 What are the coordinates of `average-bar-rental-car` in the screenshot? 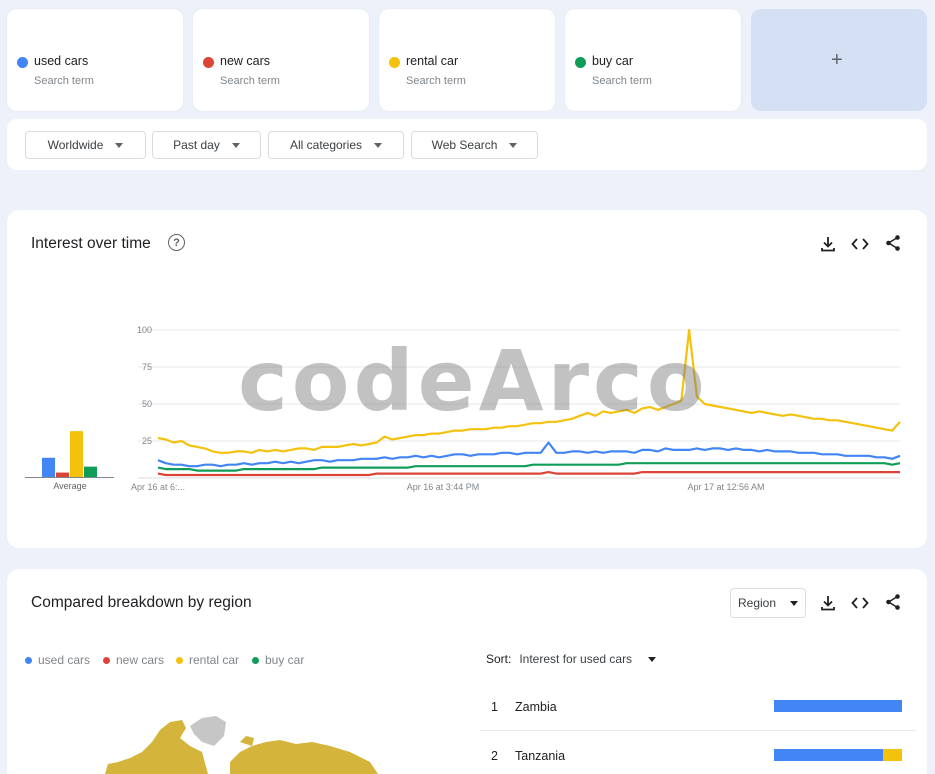 It's located at (76, 454).